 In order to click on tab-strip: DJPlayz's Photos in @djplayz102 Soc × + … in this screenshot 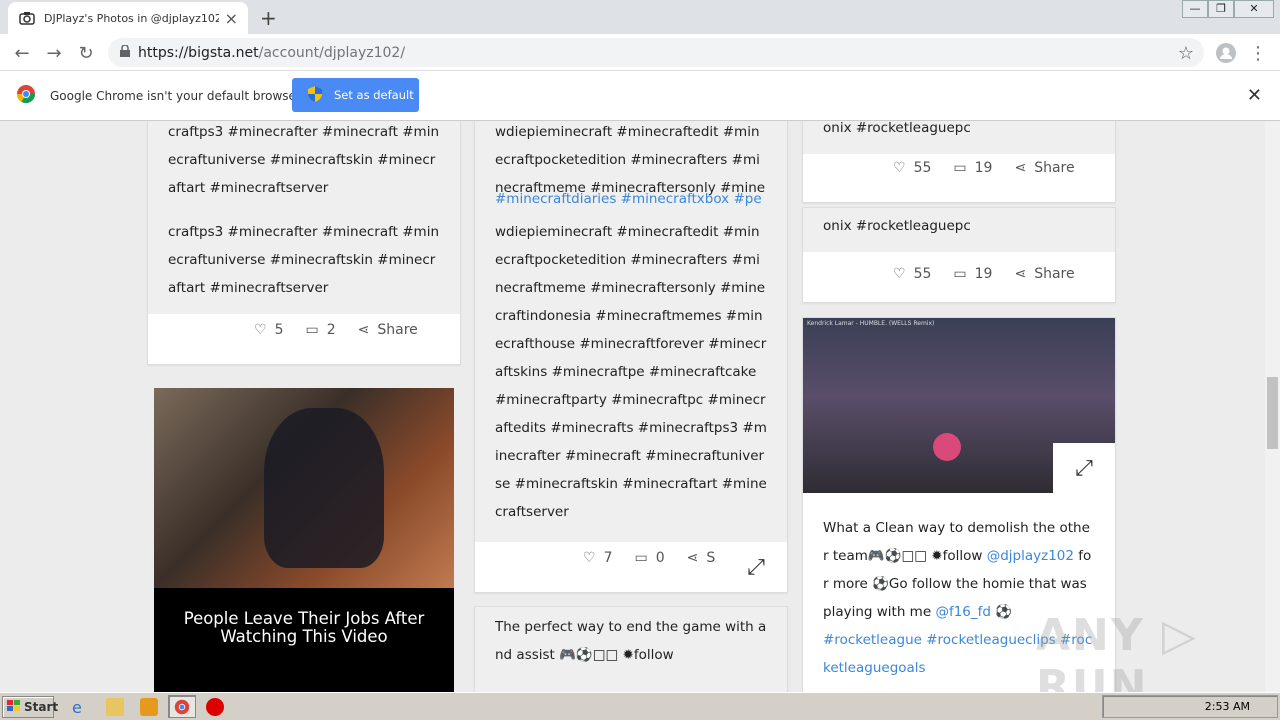, I will do `click(640, 17)`.